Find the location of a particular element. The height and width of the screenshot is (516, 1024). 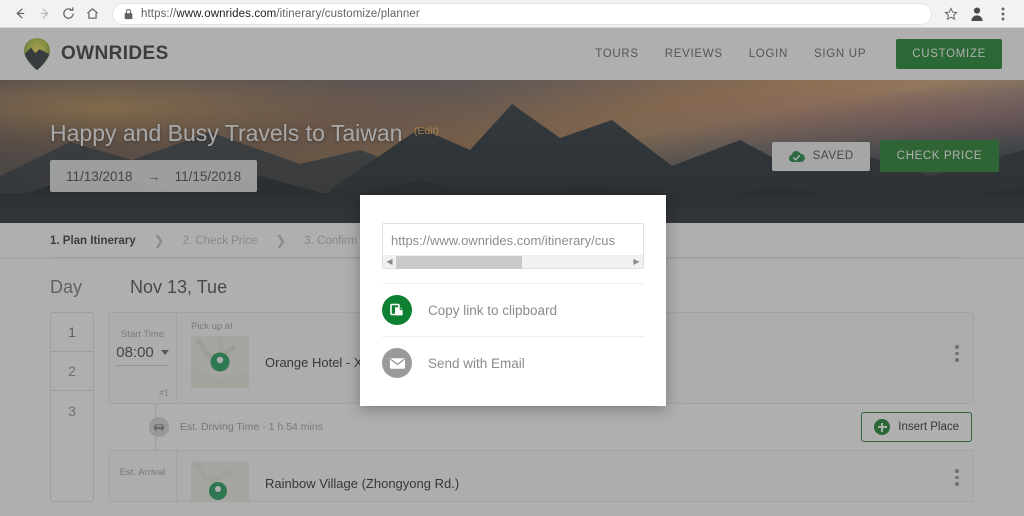

envelope-icon is located at coordinates (397, 363).